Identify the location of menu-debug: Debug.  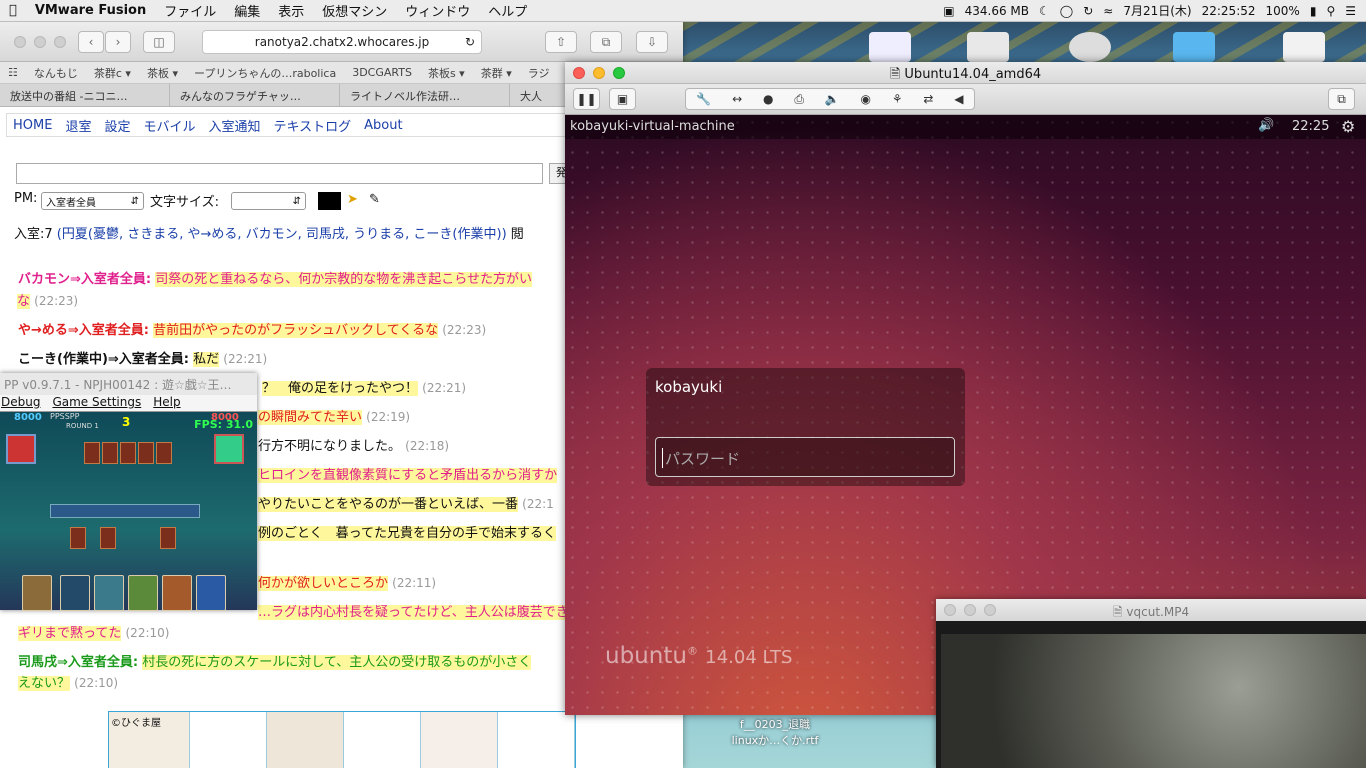
(20, 403).